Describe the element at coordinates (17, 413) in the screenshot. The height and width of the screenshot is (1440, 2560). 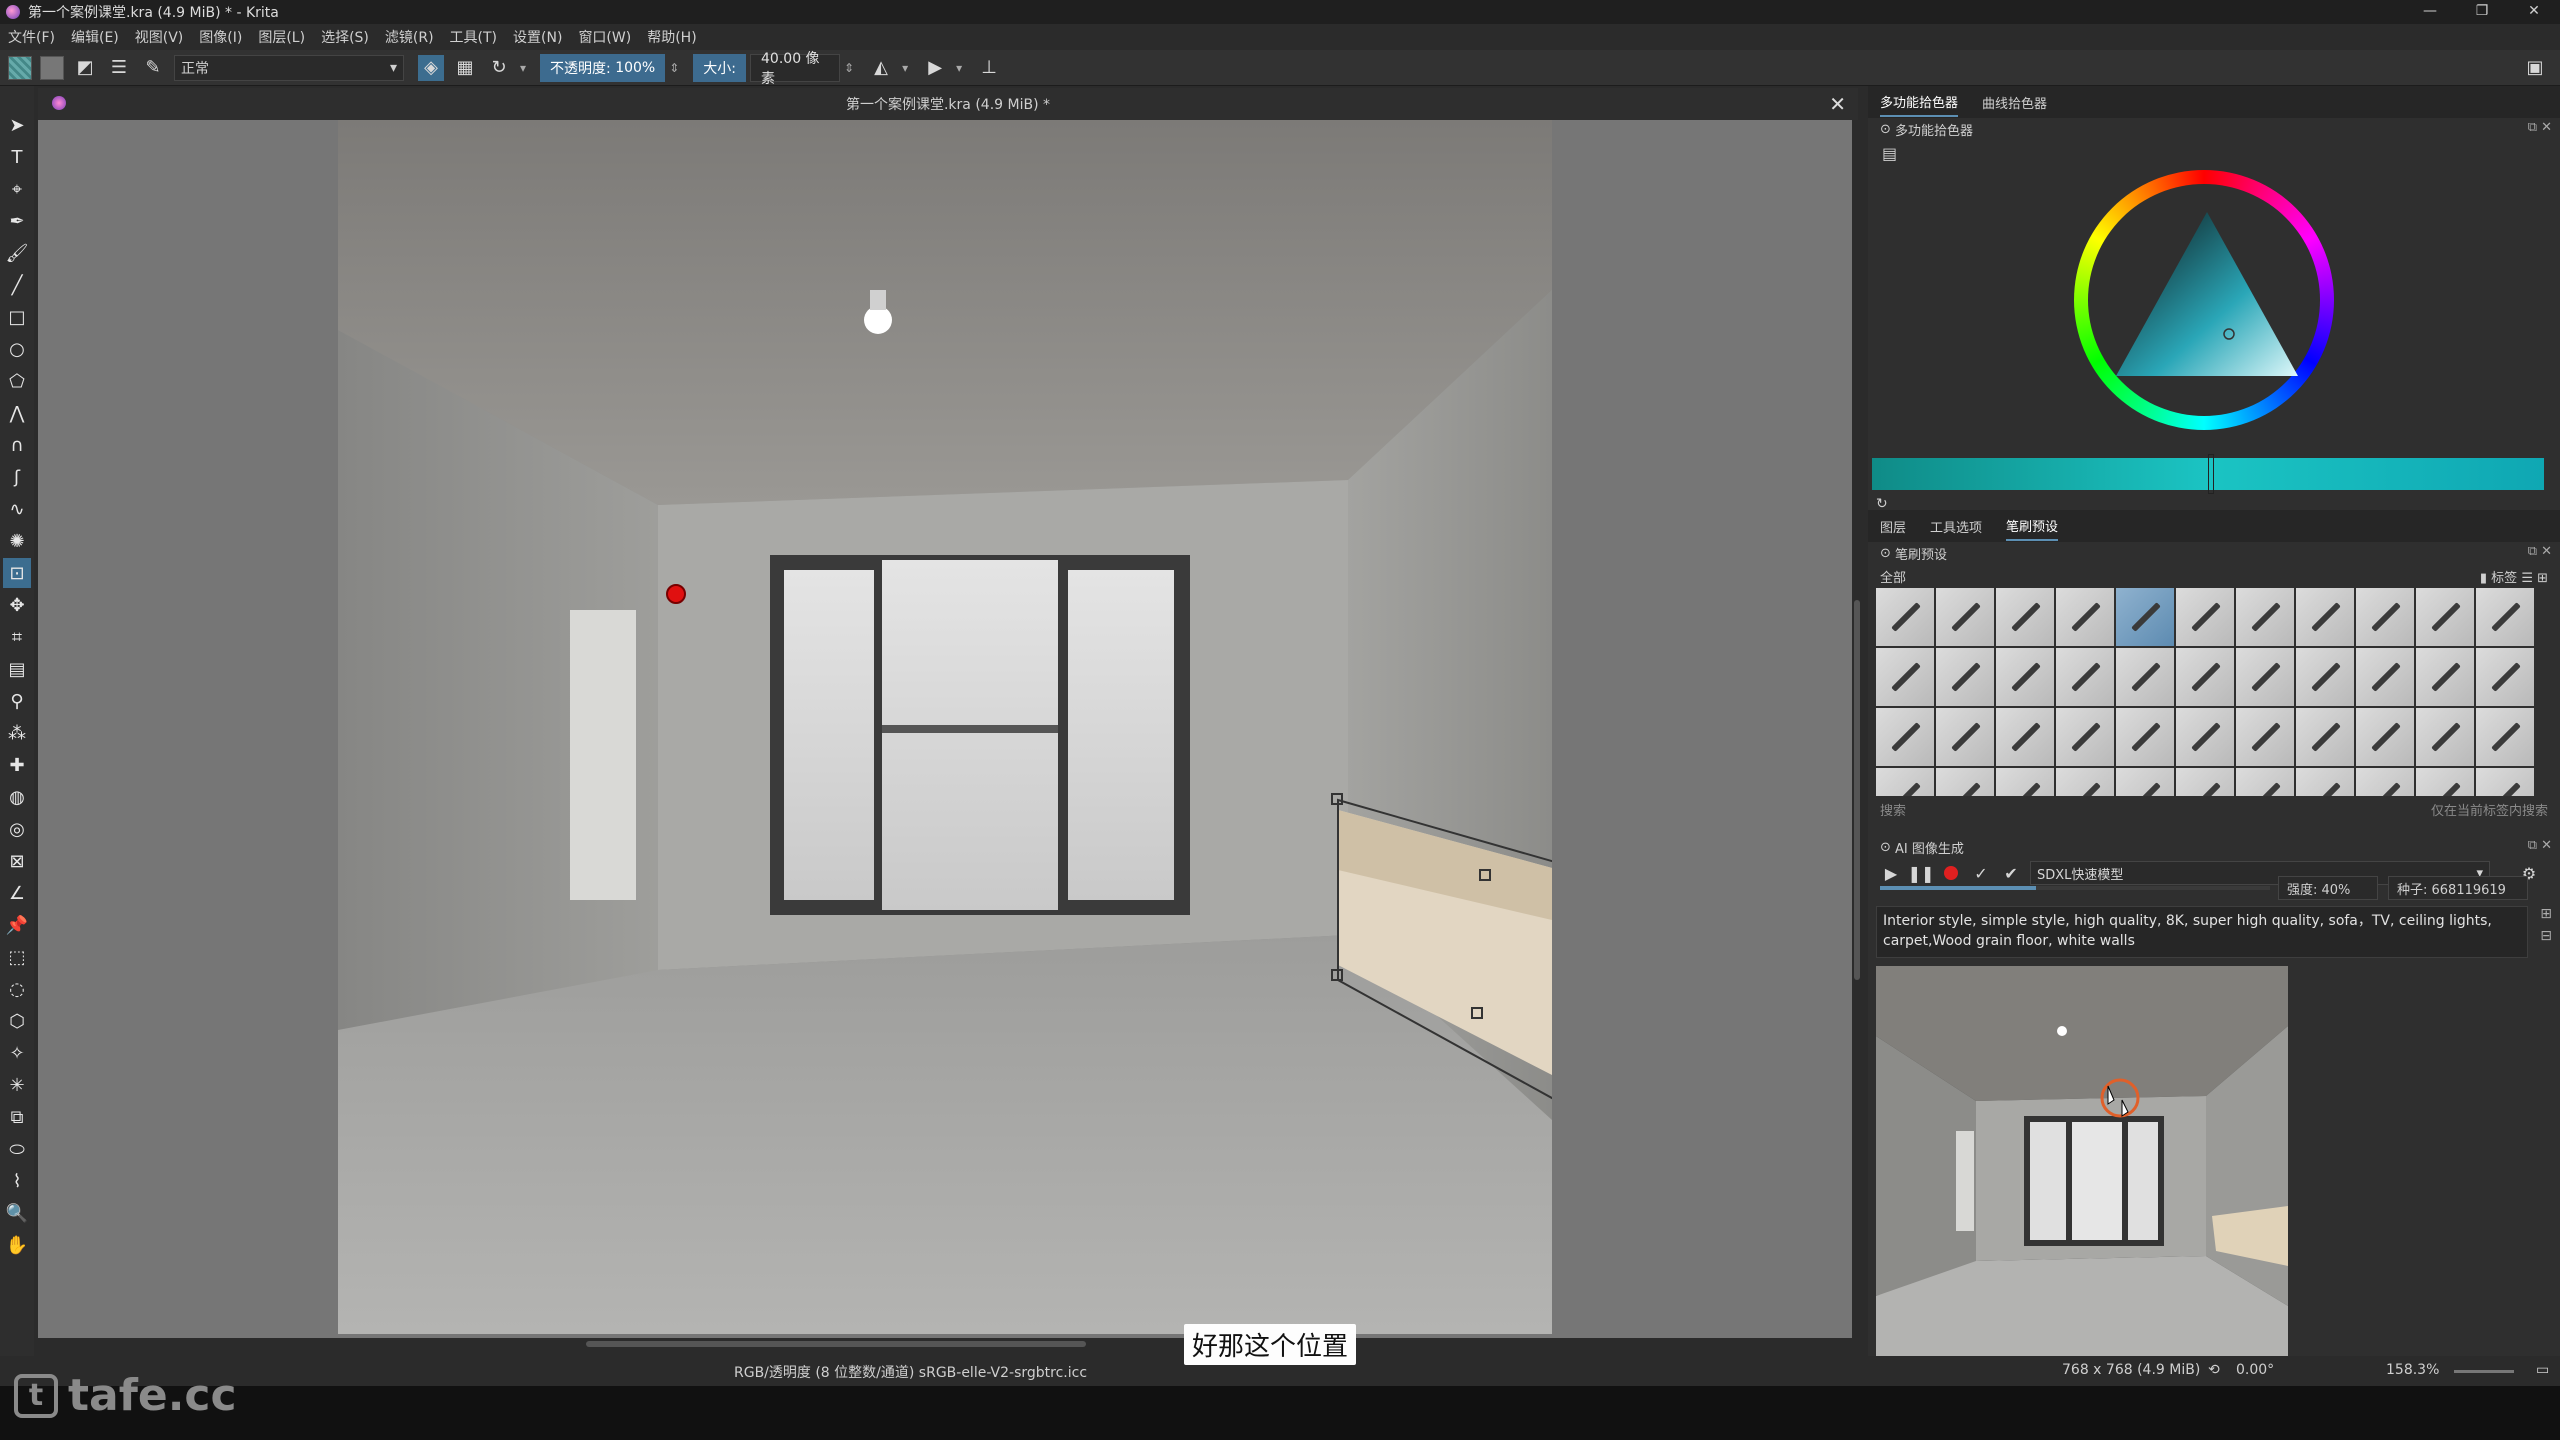
I see `polyline-tool-icon: ⋀` at that location.